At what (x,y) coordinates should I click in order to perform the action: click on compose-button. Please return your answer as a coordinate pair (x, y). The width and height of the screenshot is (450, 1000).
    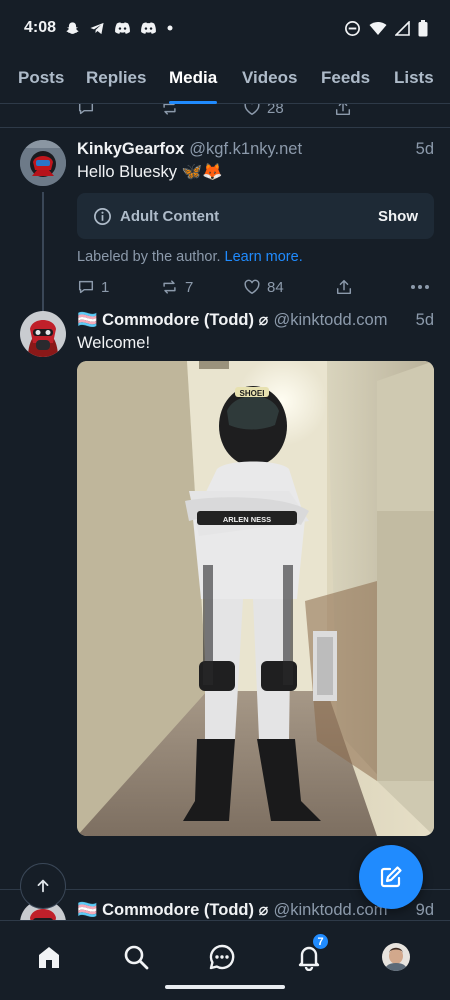
    Looking at the image, I should click on (391, 877).